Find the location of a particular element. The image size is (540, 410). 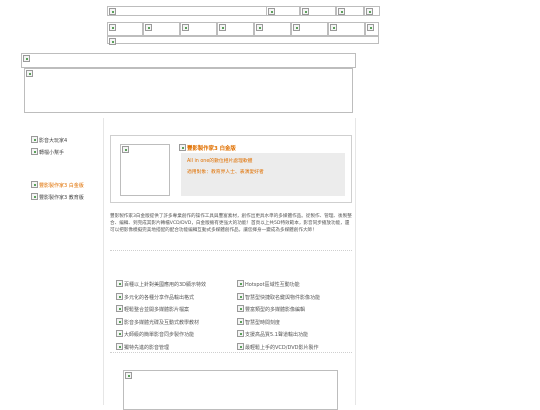

feature-item: 支援高品質5.1聲道輸出功能 is located at coordinates (272, 334).